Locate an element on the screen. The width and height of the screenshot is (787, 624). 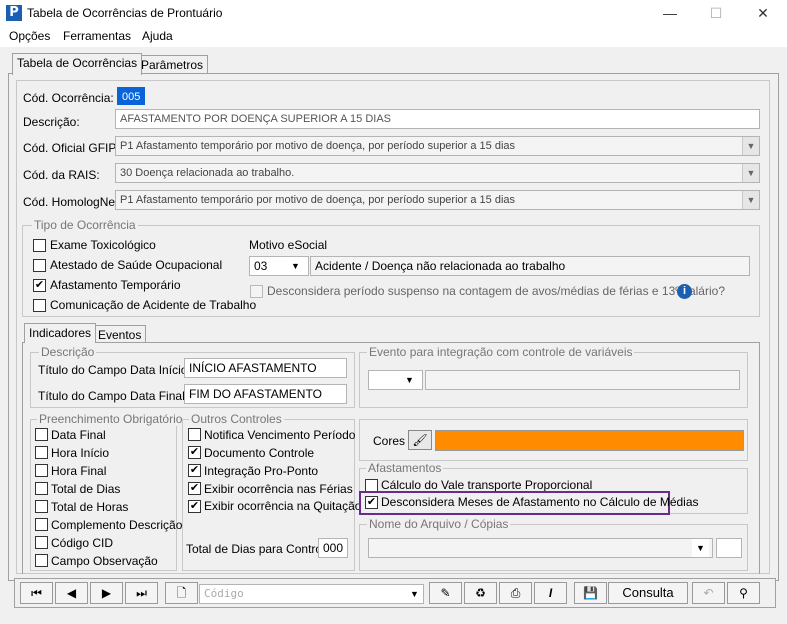
hora-inicio-label: Hora Início is located at coordinates (80, 453).